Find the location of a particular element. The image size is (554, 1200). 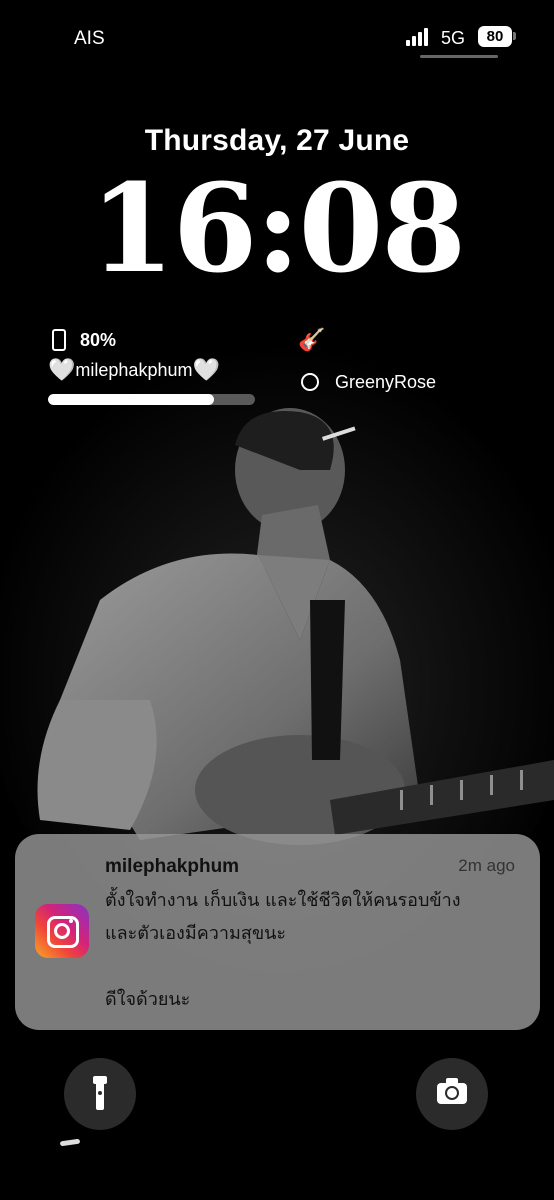

battery-progress-fill is located at coordinates (131, 399).